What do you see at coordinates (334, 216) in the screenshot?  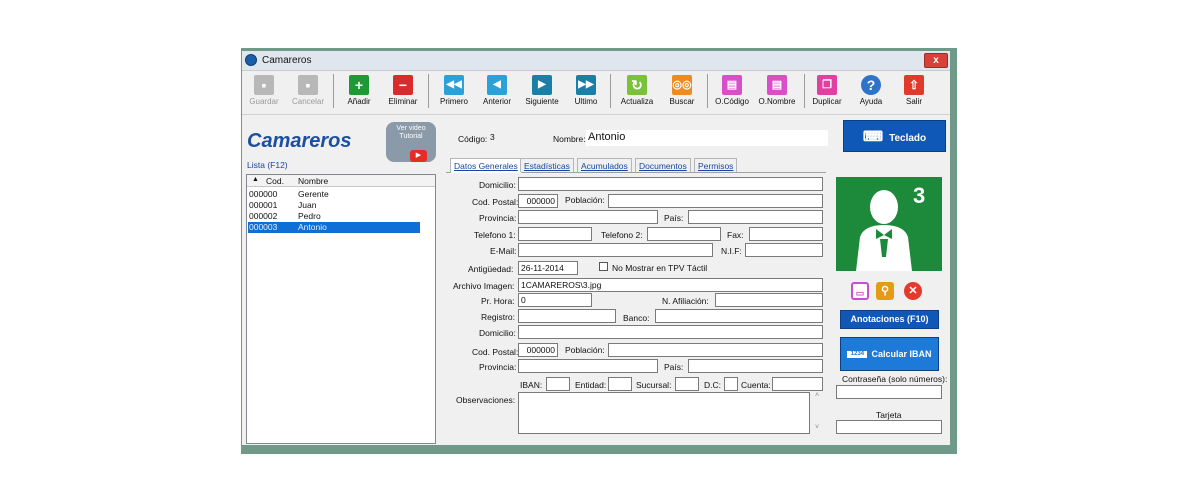 I see `list-item: 000002 Pedro` at bounding box center [334, 216].